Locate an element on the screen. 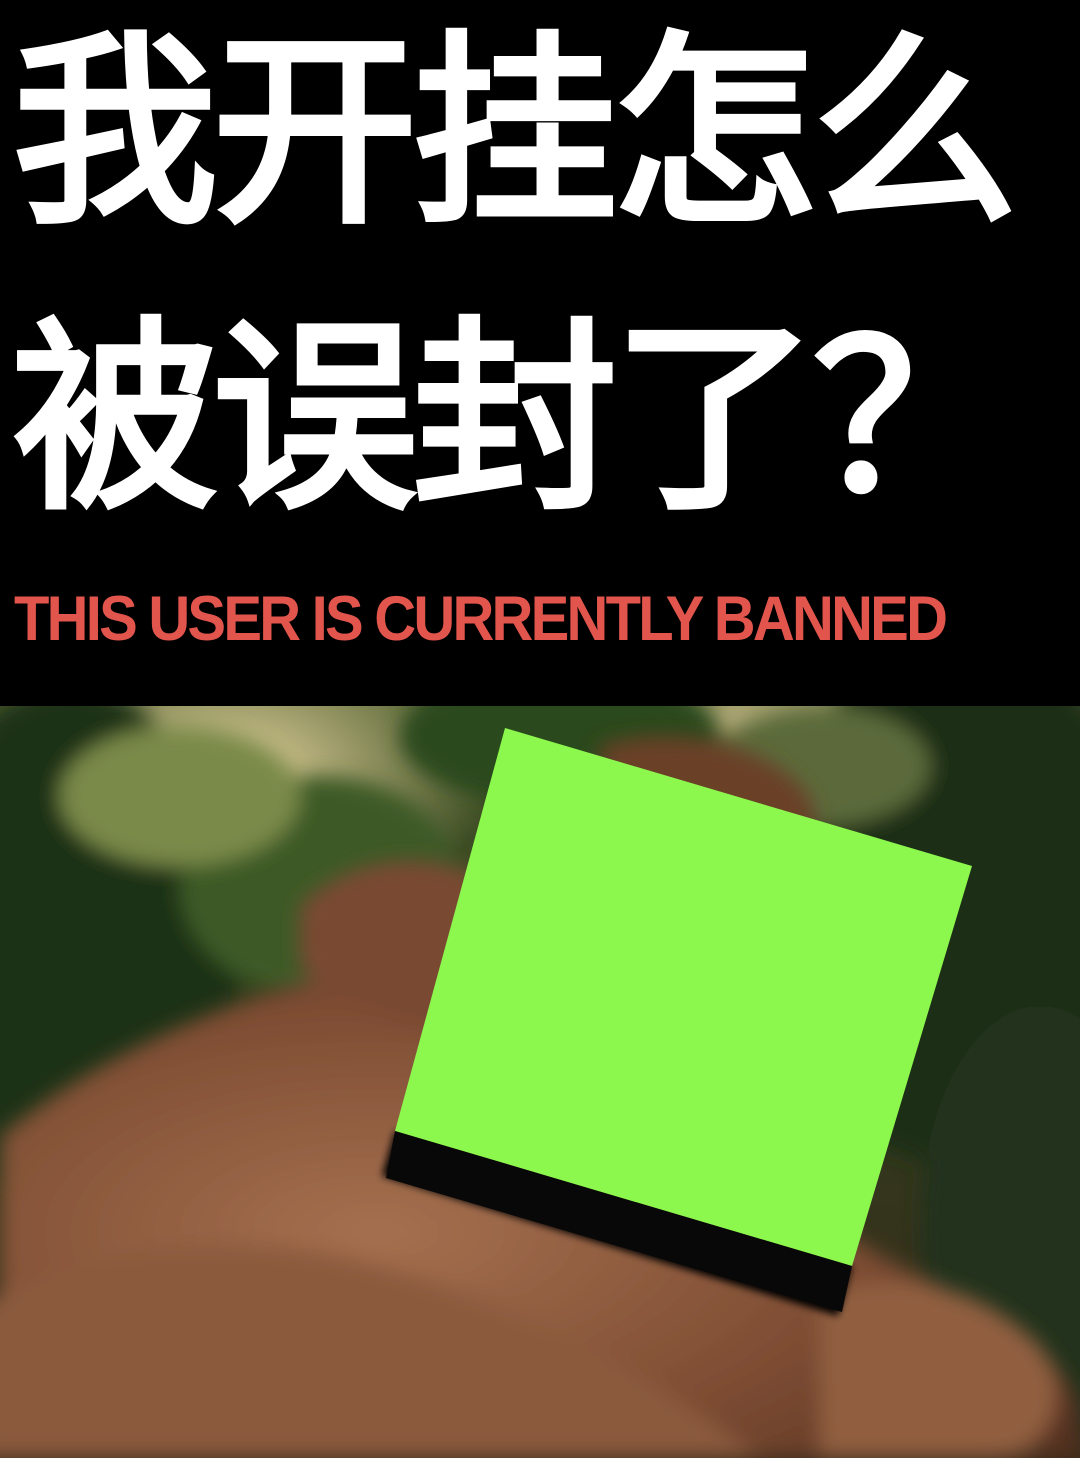 This screenshot has width=1080, height=1458. banned-banner: THIS USER IS CURRENTLY BANNED is located at coordinates (481, 619).